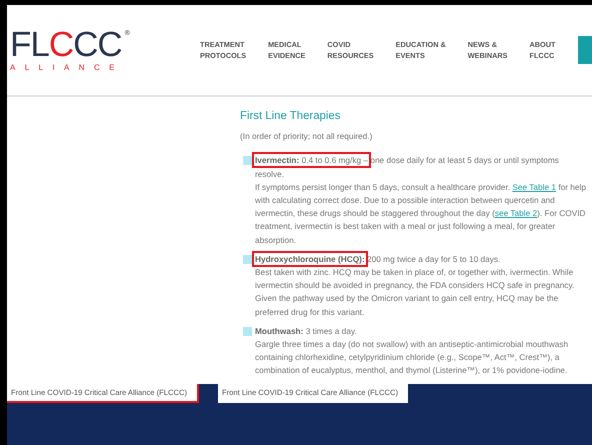 The image size is (592, 445). Describe the element at coordinates (291, 117) in the screenshot. I see `section-title: First Line Therapies` at that location.